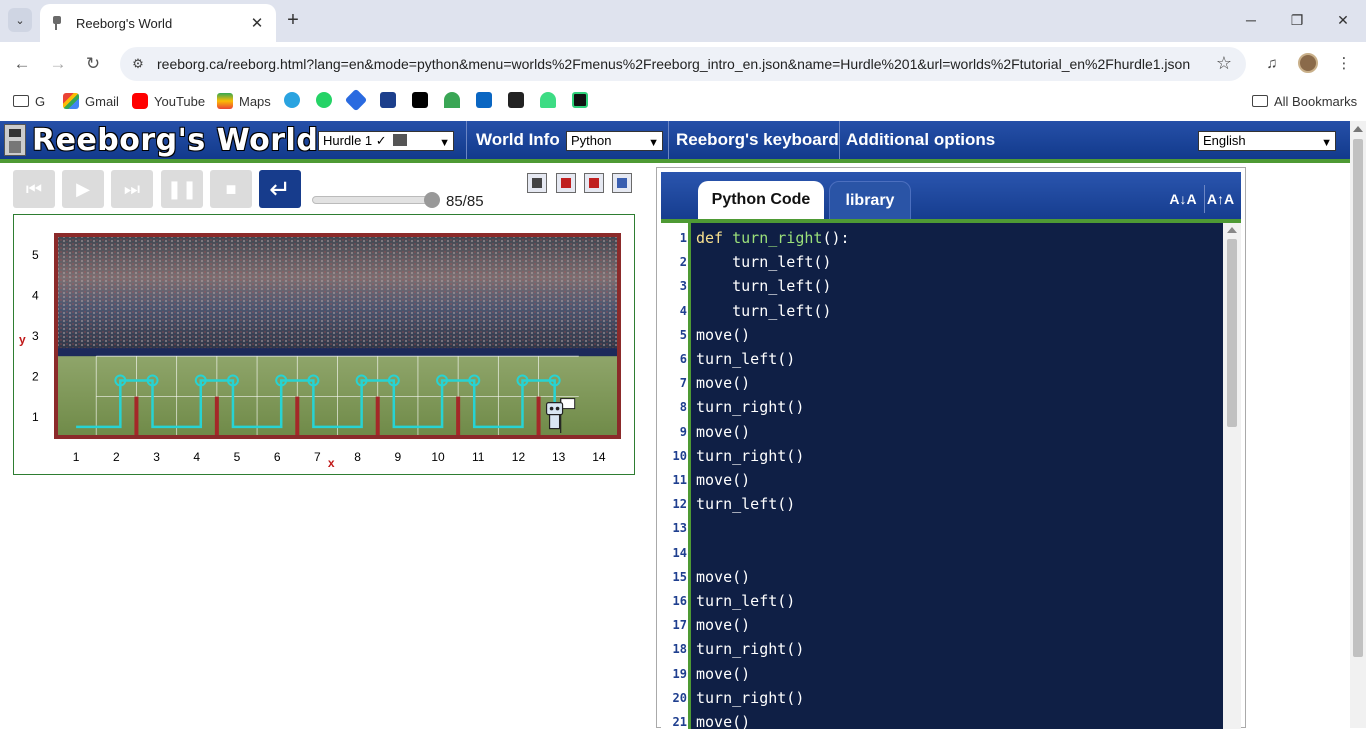 The width and height of the screenshot is (1366, 729). What do you see at coordinates (1224, 63) in the screenshot?
I see `bookmark-star-icon: ☆` at bounding box center [1224, 63].